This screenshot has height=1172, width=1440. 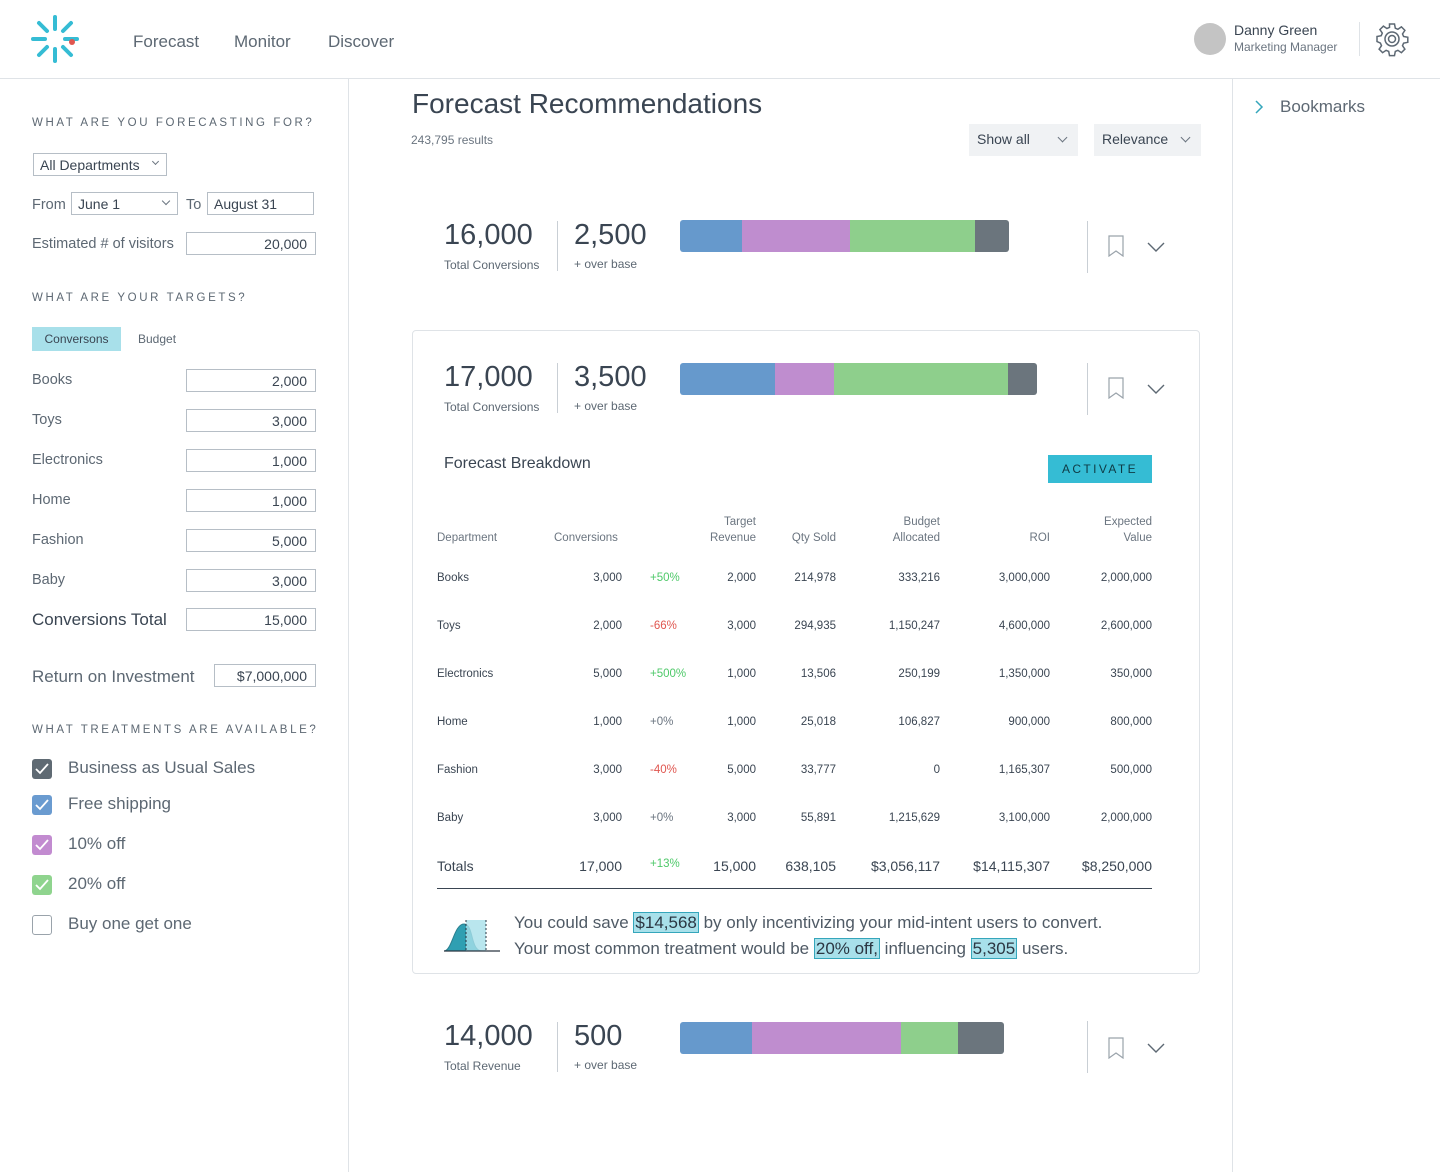 I want to click on show-filter-value: Show all, so click(x=1003, y=139).